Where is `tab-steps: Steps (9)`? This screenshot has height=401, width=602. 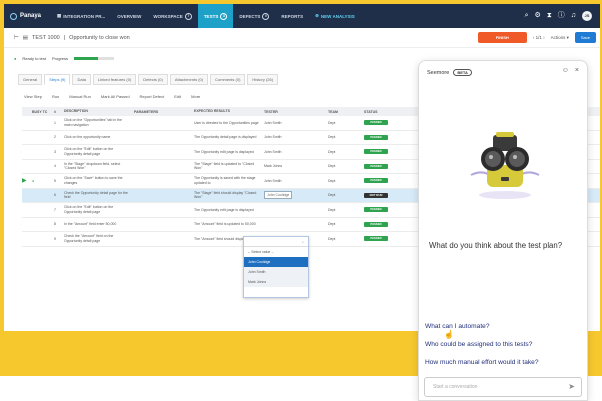
tab-steps: Steps (9) is located at coordinates (57, 79).